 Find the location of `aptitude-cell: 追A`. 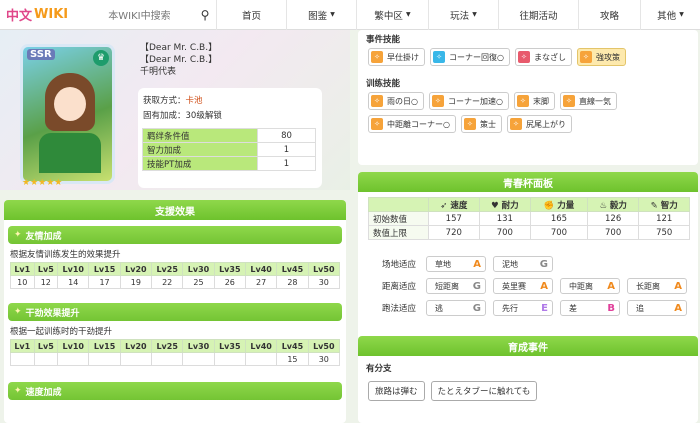

aptitude-cell: 追A is located at coordinates (657, 308).